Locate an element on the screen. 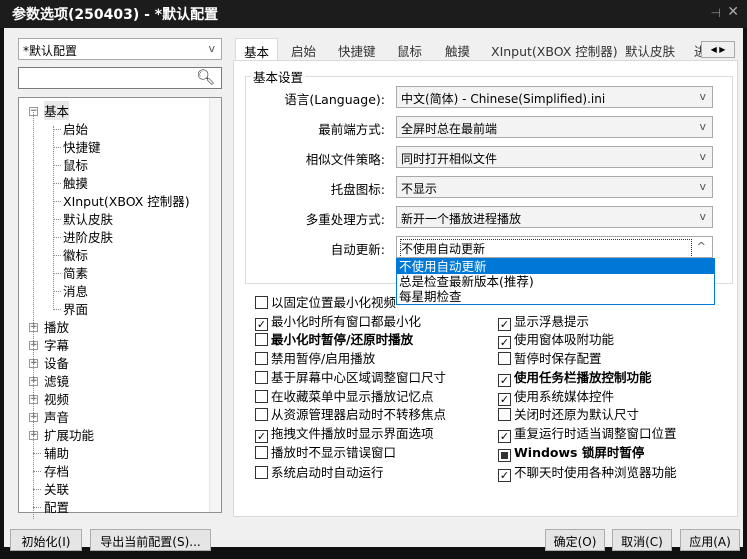 The height and width of the screenshot is (559, 747). arrow-left-icon: ◀ is located at coordinates (714, 49).